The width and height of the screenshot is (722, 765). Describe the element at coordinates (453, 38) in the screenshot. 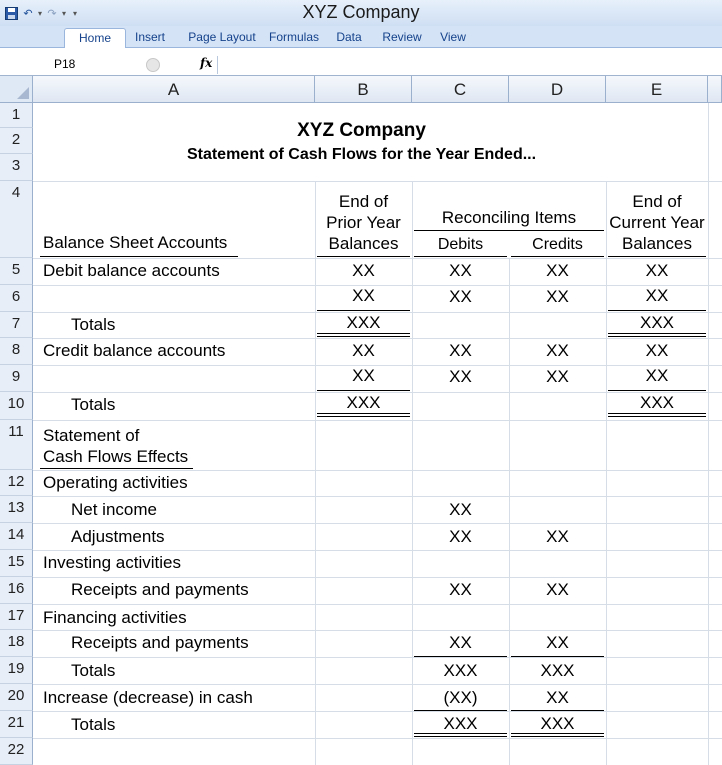

I see `tab-view: View` at that location.